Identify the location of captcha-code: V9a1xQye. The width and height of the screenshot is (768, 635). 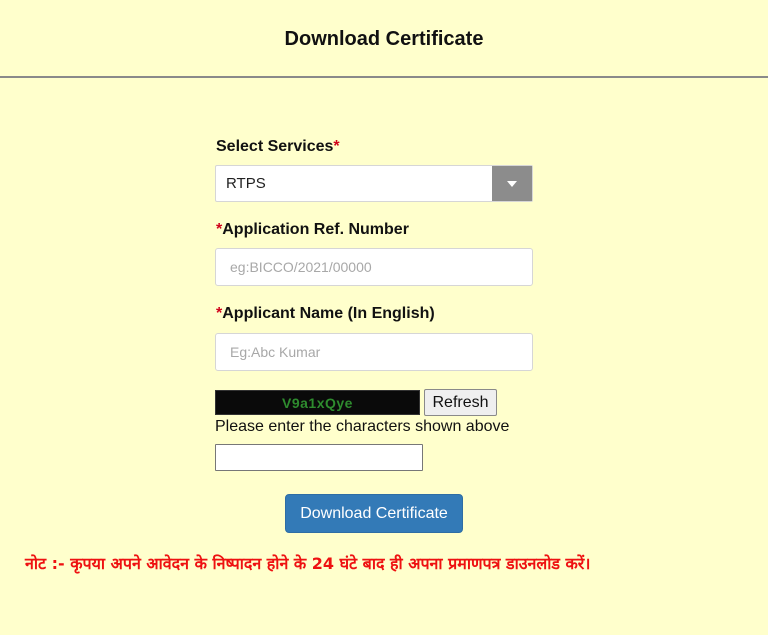
(317, 403).